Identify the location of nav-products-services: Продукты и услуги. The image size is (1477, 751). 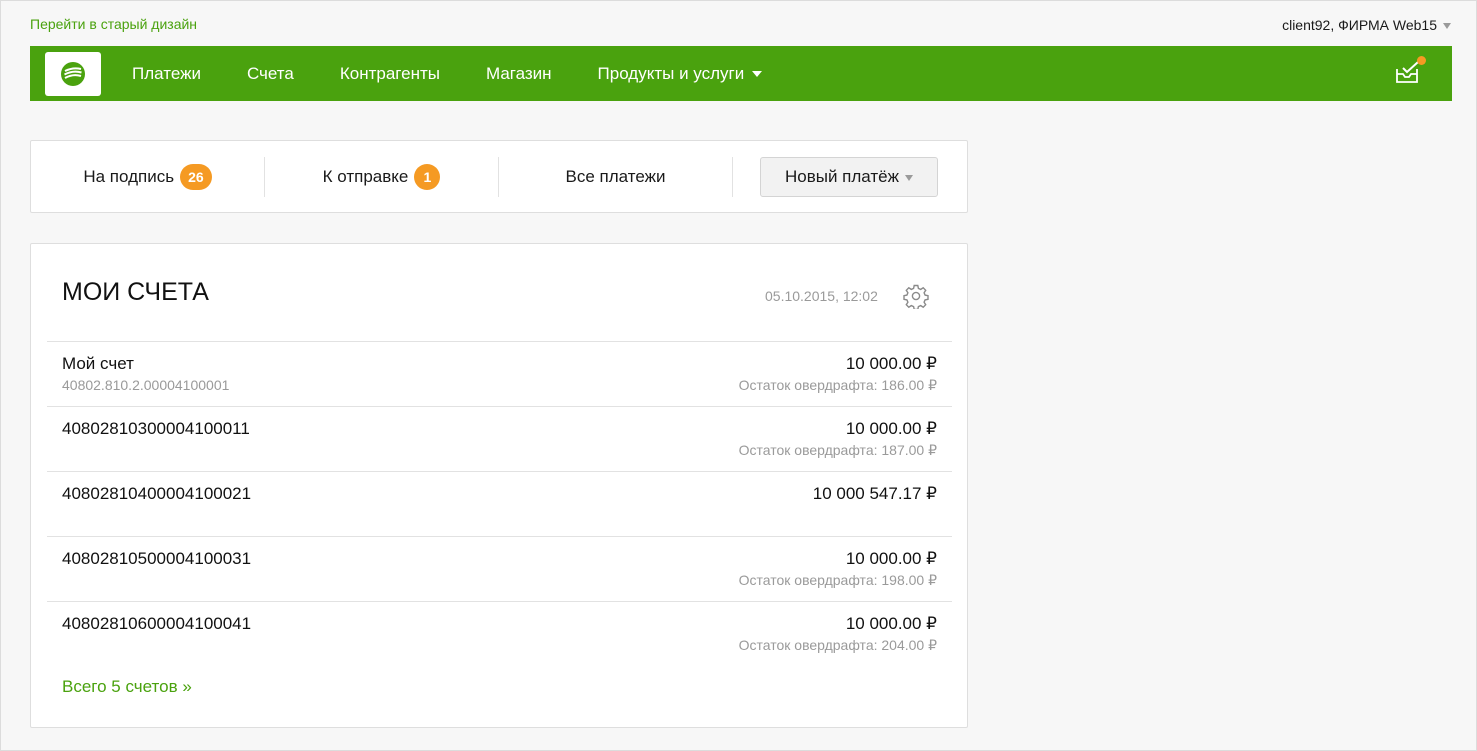
(680, 74).